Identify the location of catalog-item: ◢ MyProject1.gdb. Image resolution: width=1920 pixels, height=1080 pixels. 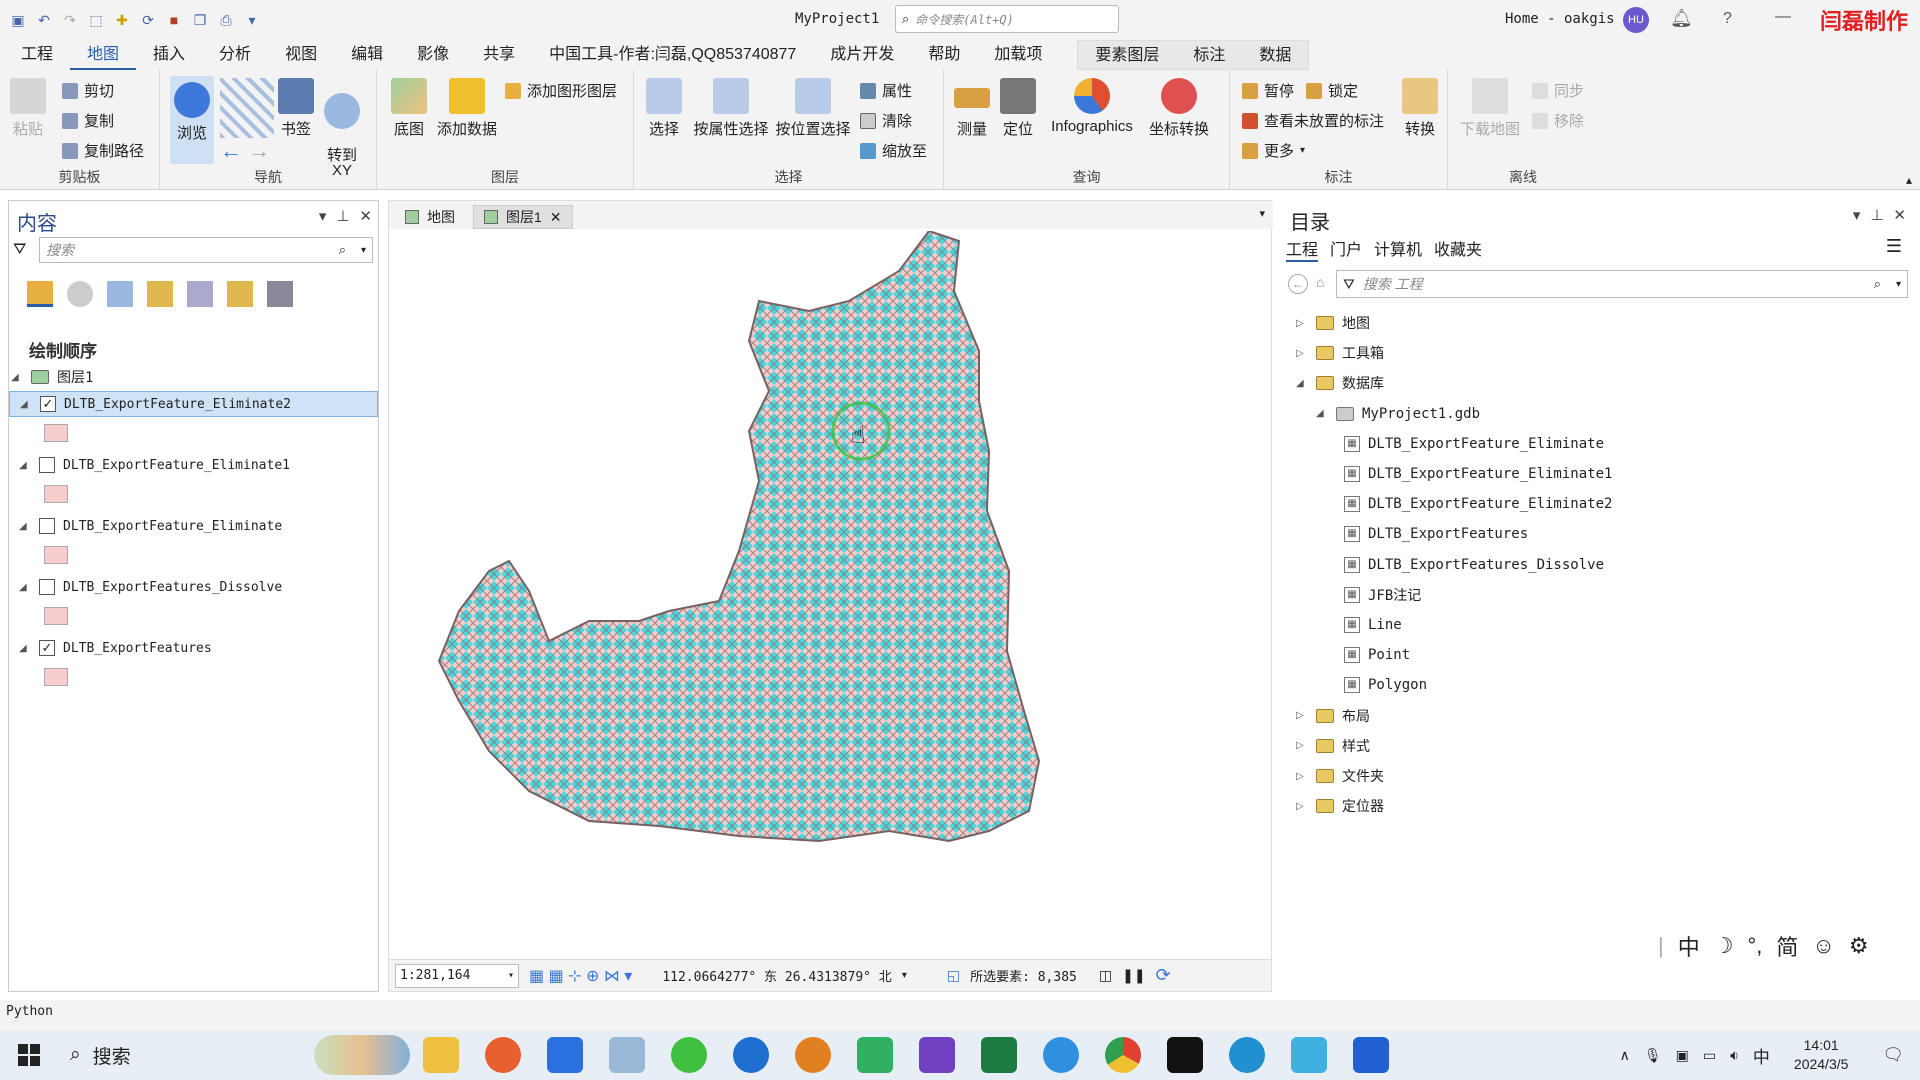
(1398, 414).